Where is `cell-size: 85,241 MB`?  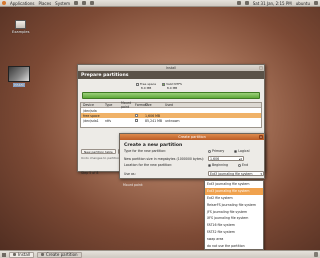 cell-size: 85,241 MB is located at coordinates (154, 120).